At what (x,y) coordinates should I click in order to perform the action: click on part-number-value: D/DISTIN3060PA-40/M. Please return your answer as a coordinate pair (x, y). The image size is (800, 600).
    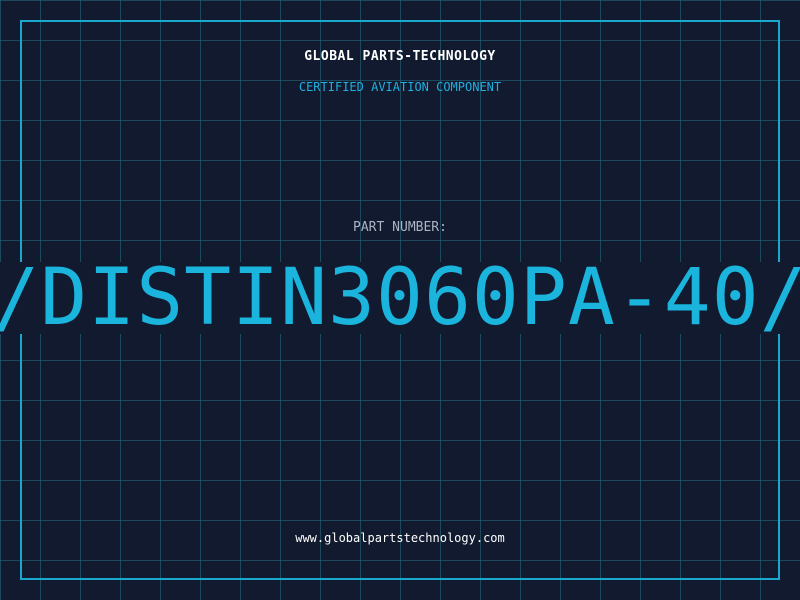
    Looking at the image, I should click on (400, 298).